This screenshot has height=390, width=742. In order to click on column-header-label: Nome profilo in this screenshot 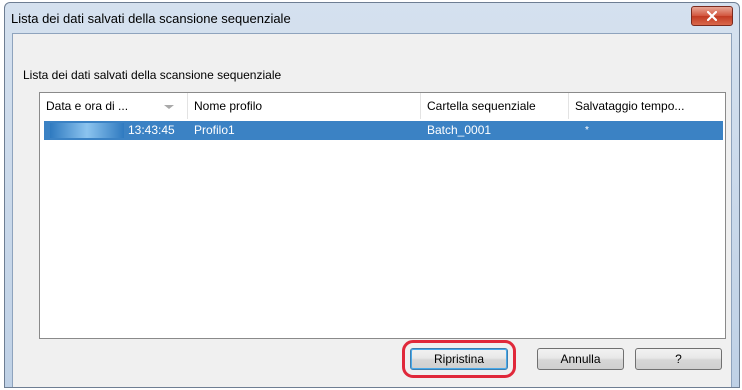, I will do `click(228, 106)`.